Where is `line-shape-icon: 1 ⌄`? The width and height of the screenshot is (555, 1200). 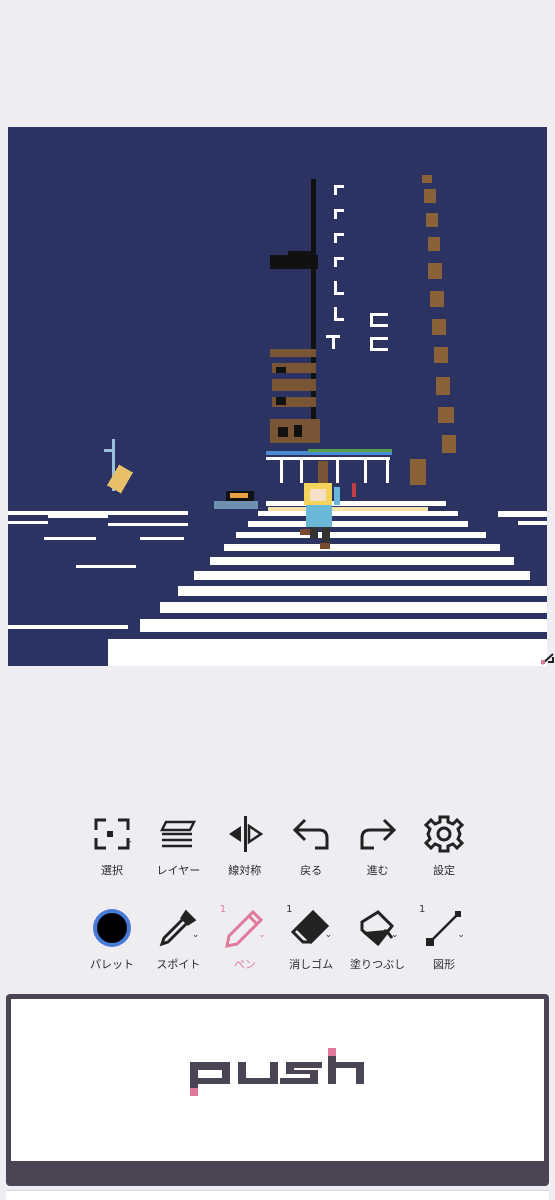
line-shape-icon: 1 ⌄ is located at coordinates (442, 927).